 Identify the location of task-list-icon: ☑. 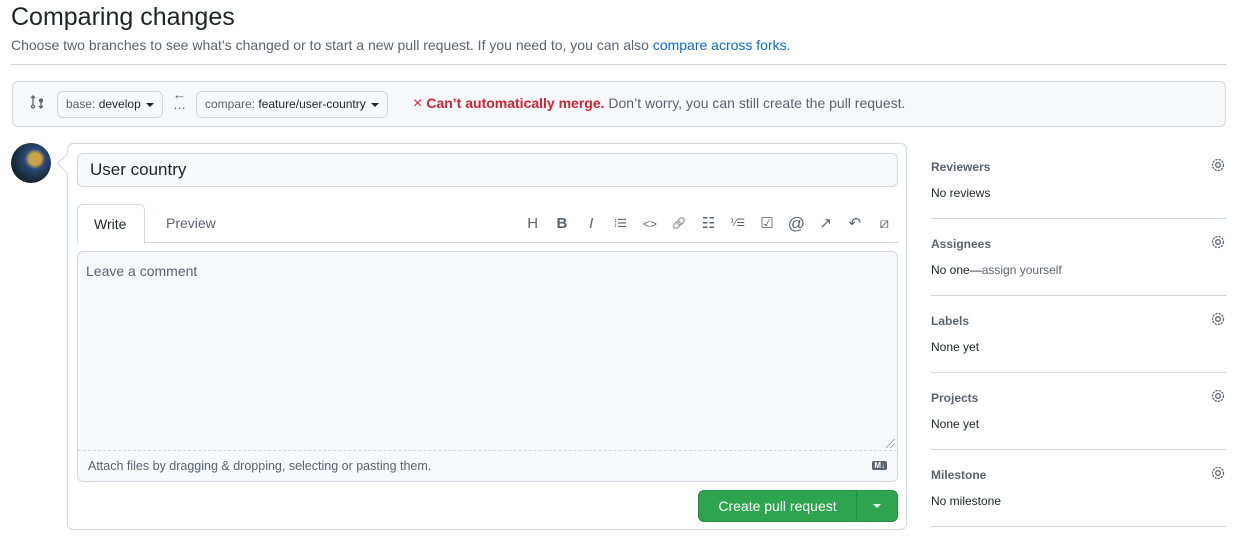
(766, 224).